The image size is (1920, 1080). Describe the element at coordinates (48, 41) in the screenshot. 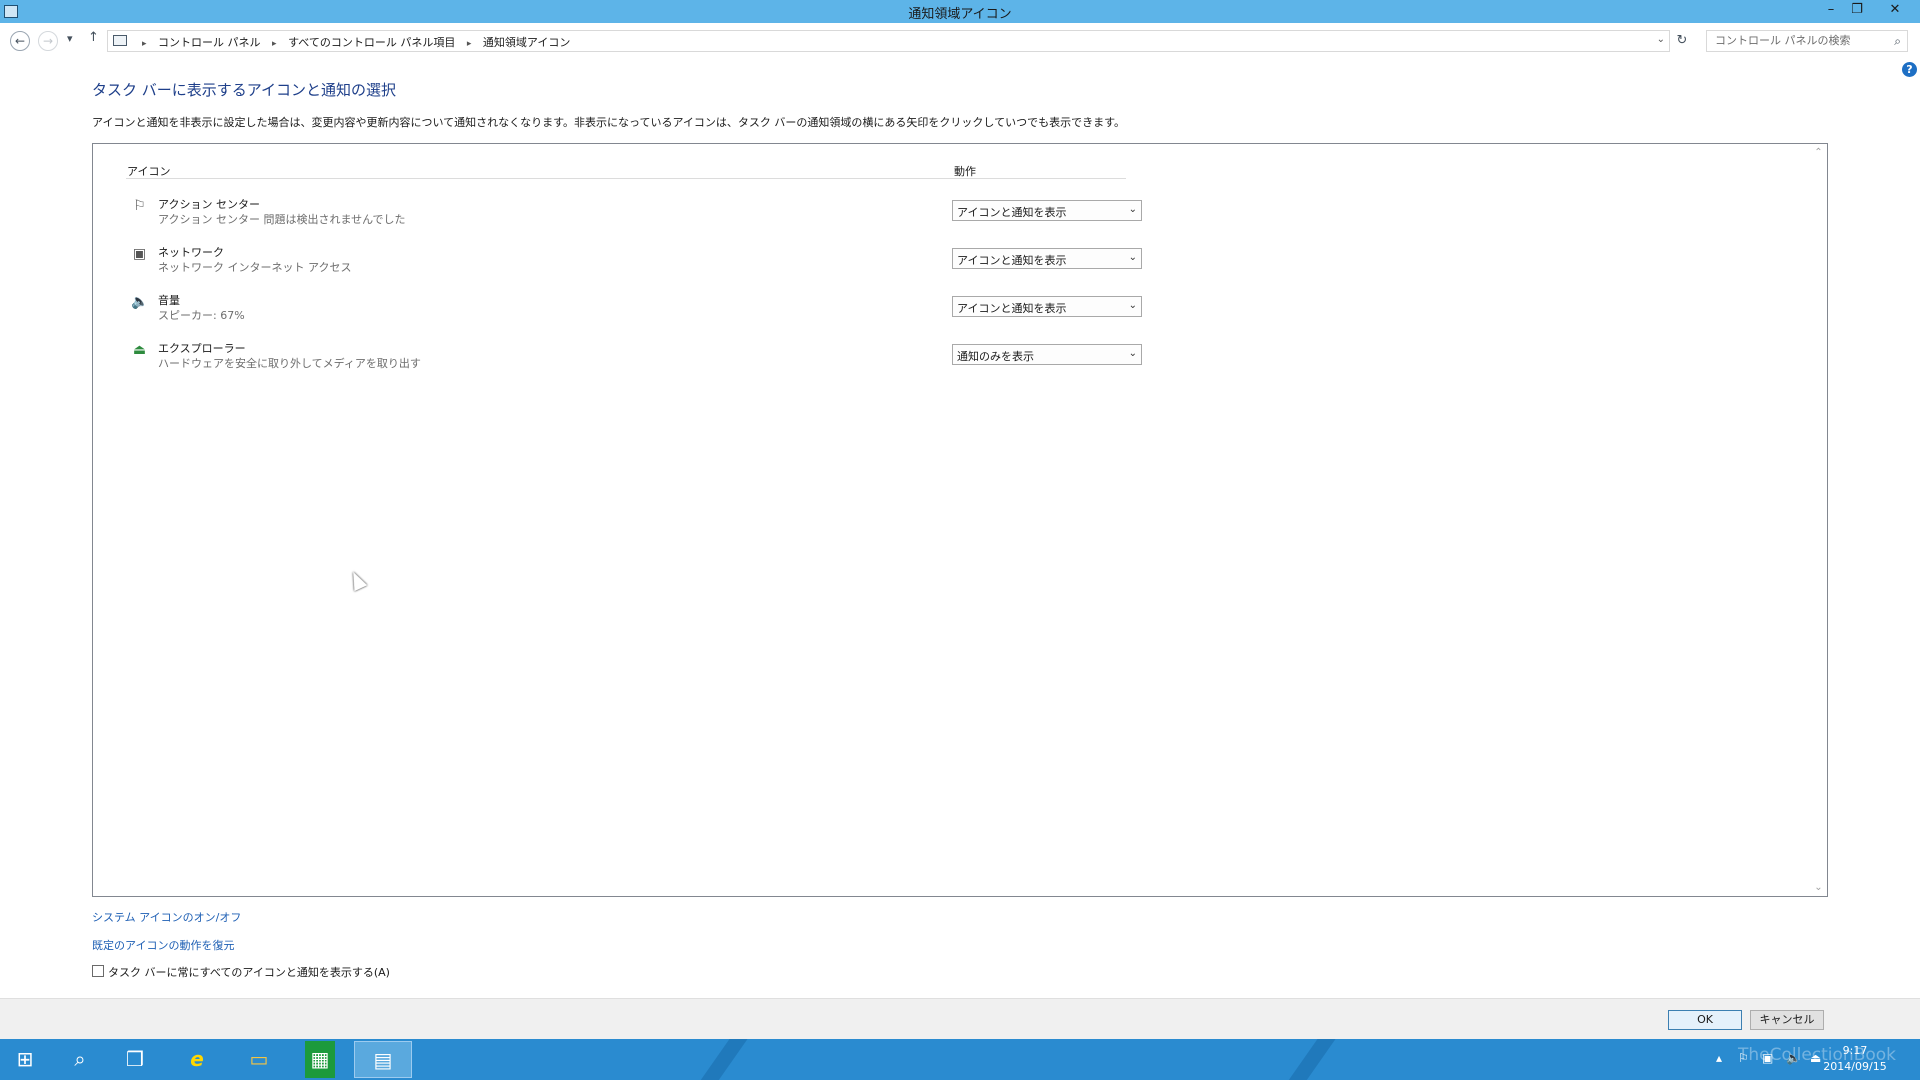

I see `forward-button: →` at that location.